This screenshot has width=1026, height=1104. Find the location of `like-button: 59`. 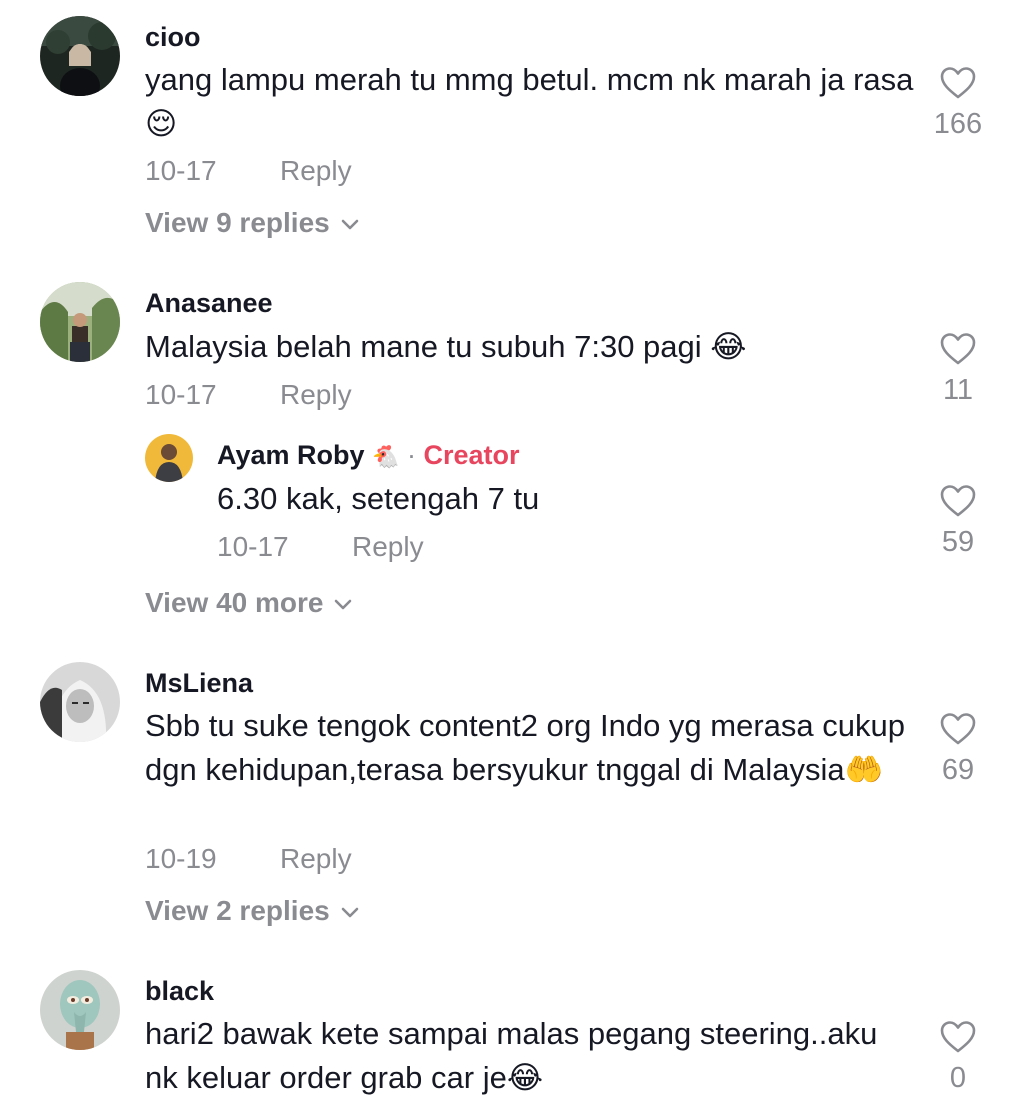

like-button: 59 is located at coordinates (958, 521).